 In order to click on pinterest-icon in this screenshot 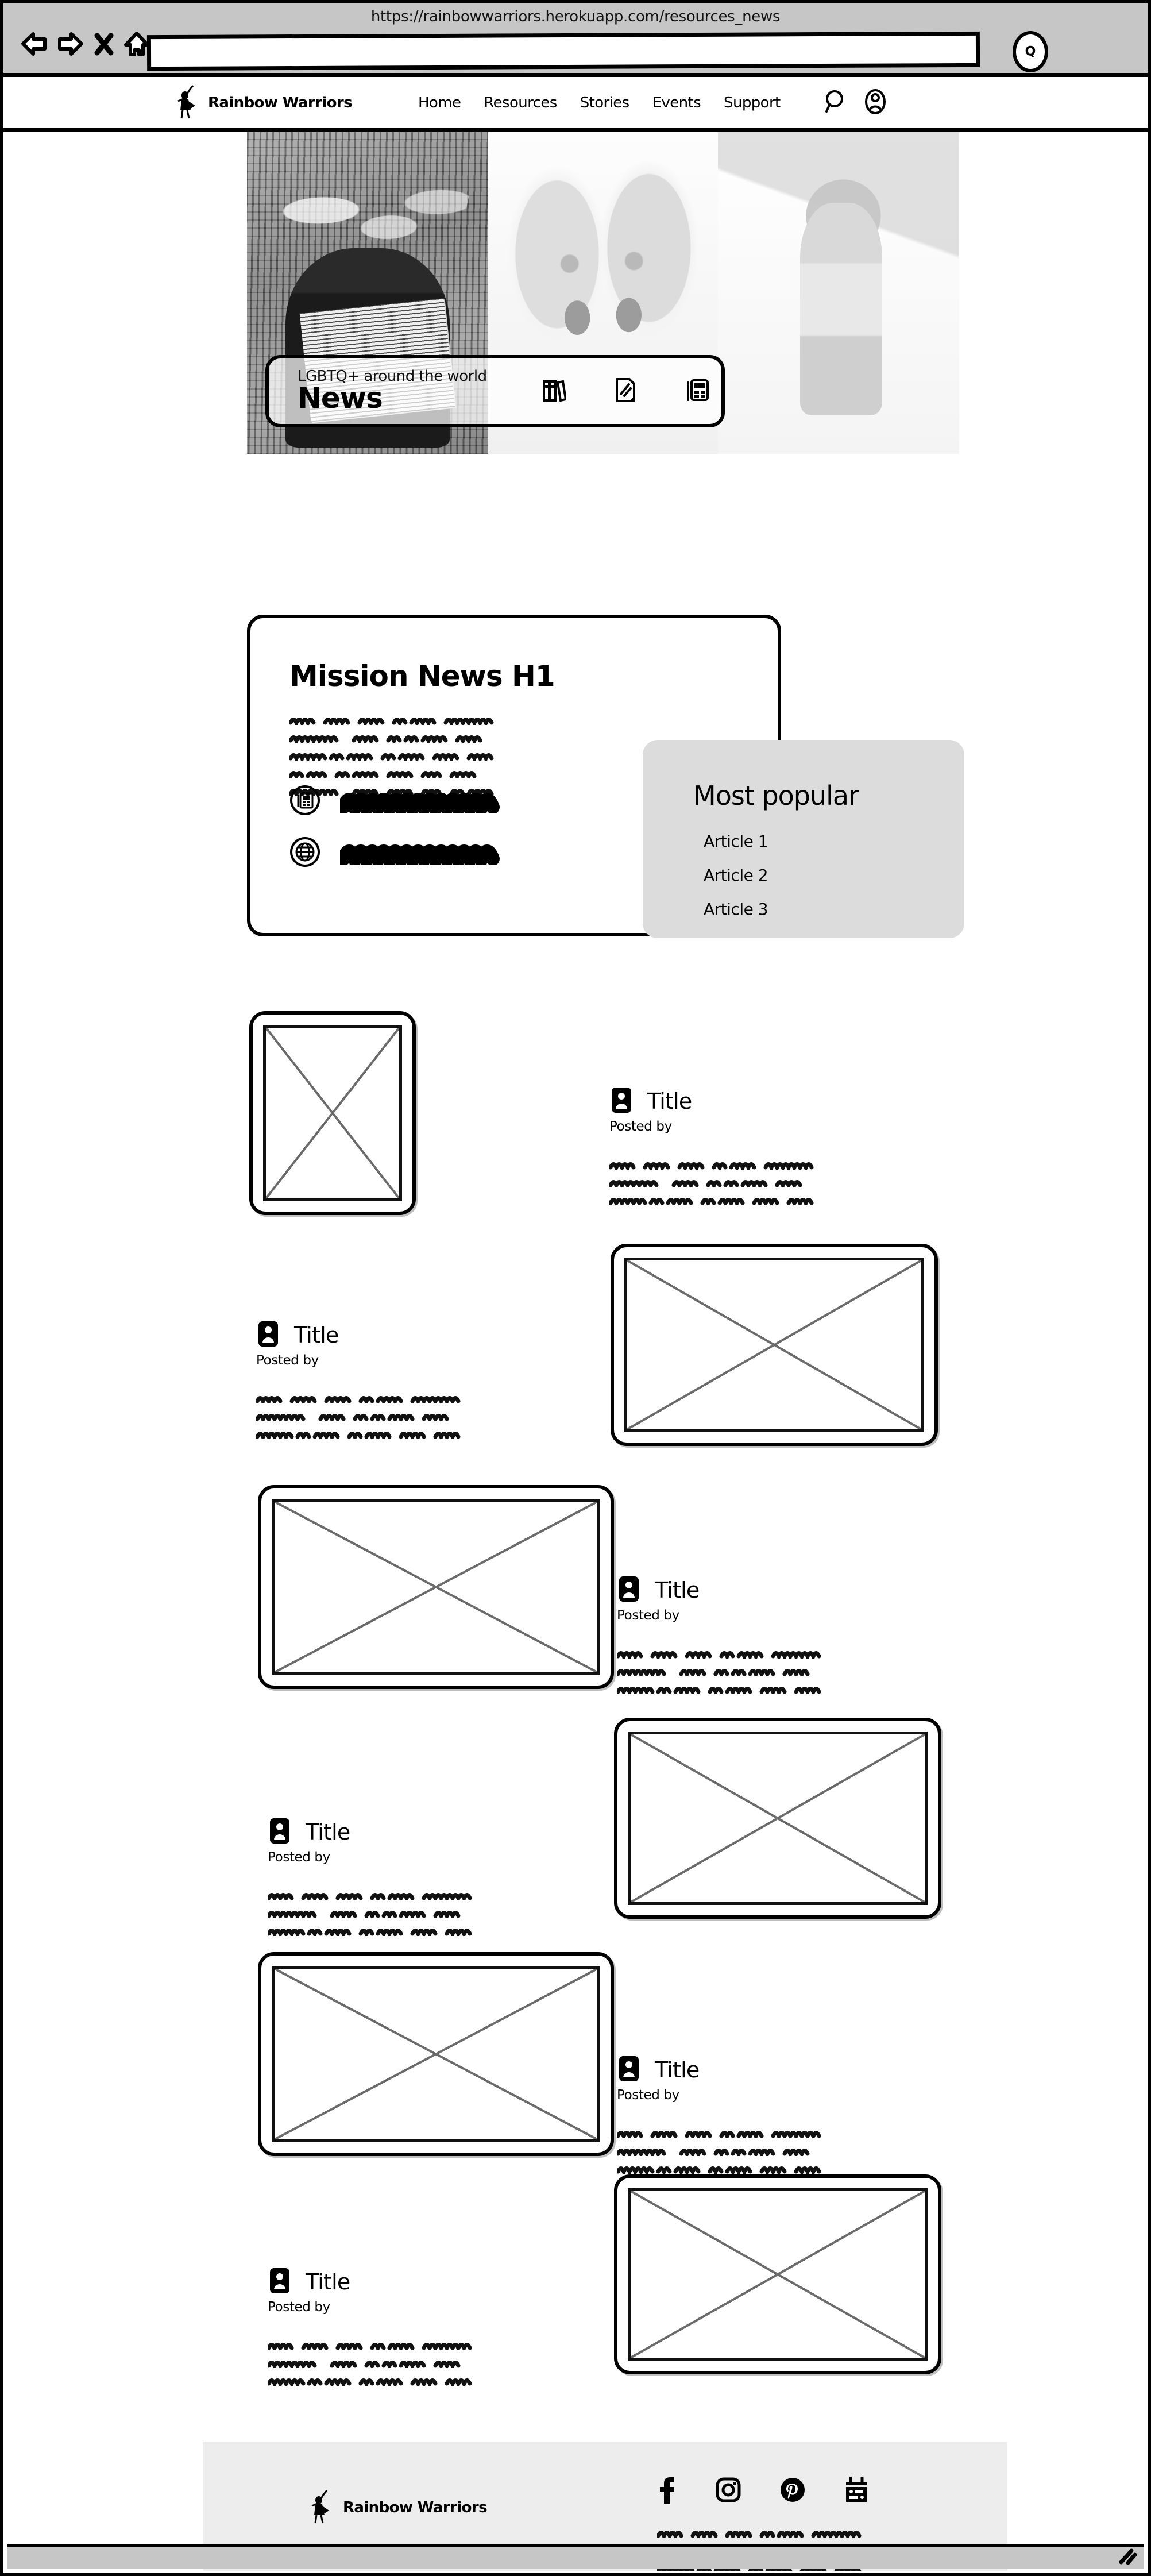, I will do `click(792, 2491)`.